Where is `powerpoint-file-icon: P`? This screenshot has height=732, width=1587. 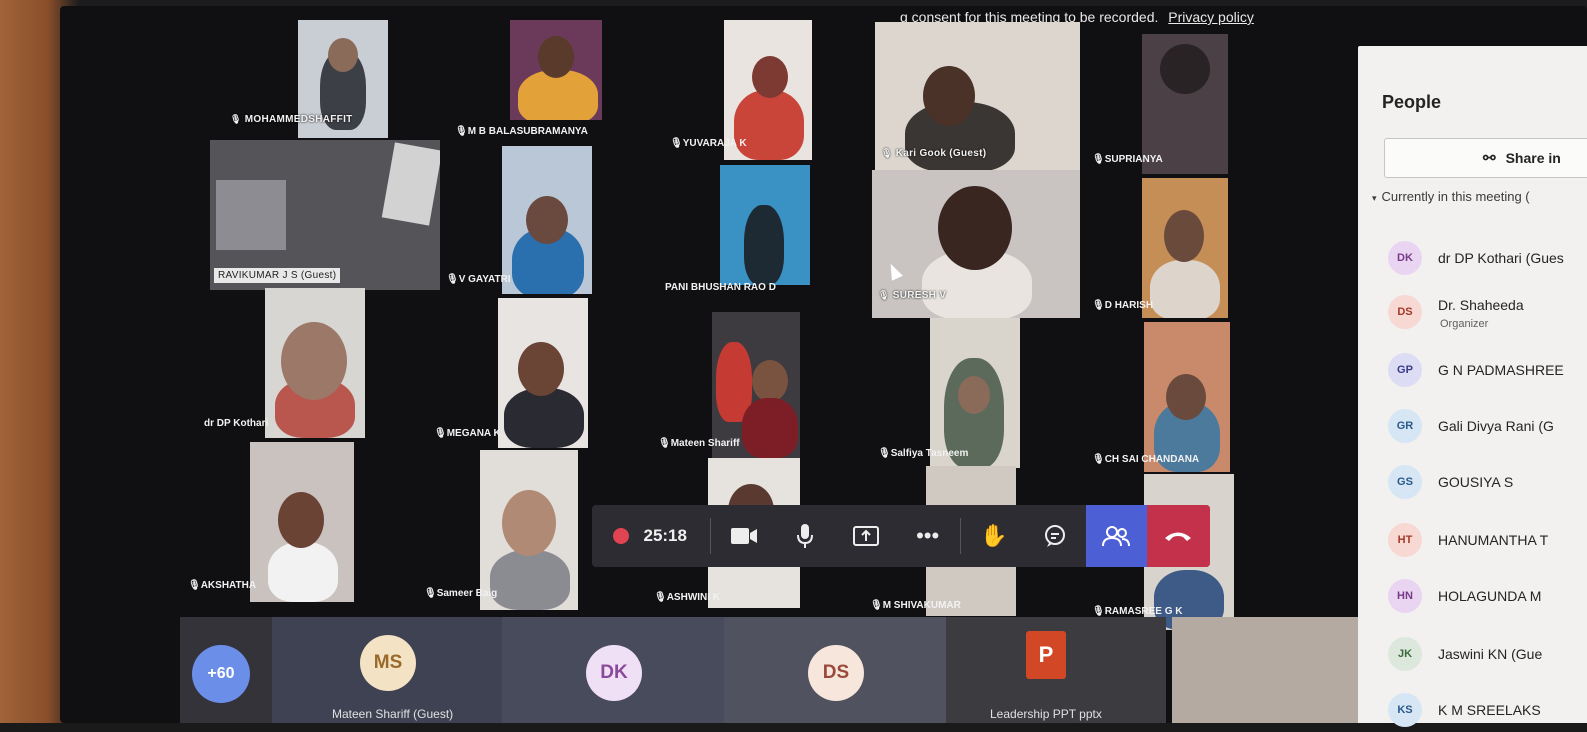
powerpoint-file-icon: P is located at coordinates (1046, 655).